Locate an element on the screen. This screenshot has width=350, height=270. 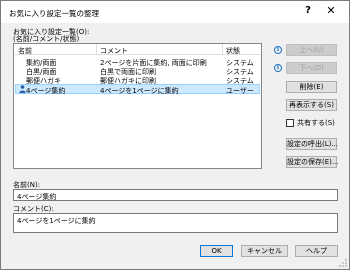
column-header-state: 状態 is located at coordinates (233, 51).